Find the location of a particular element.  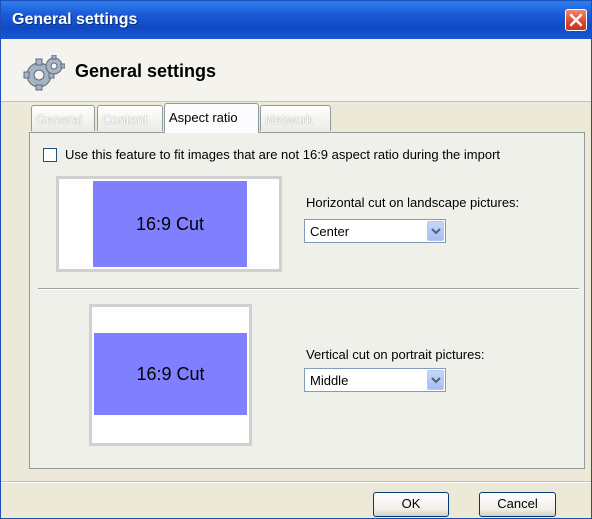

horizontal-cut-label: Horizontal cut on landscape pictures: is located at coordinates (413, 202).